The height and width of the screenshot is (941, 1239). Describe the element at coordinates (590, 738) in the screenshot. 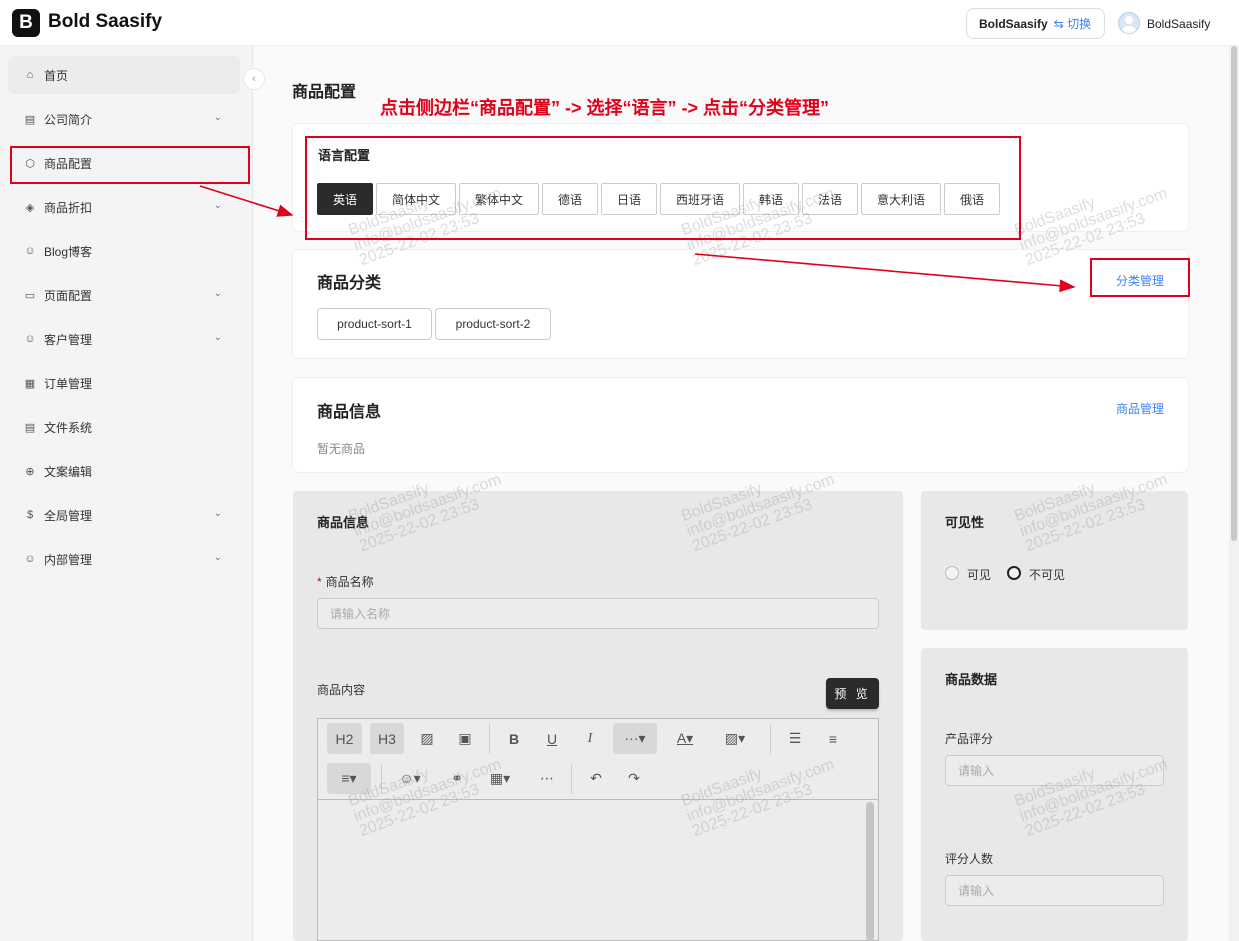

I see `italic-icon: I` at that location.